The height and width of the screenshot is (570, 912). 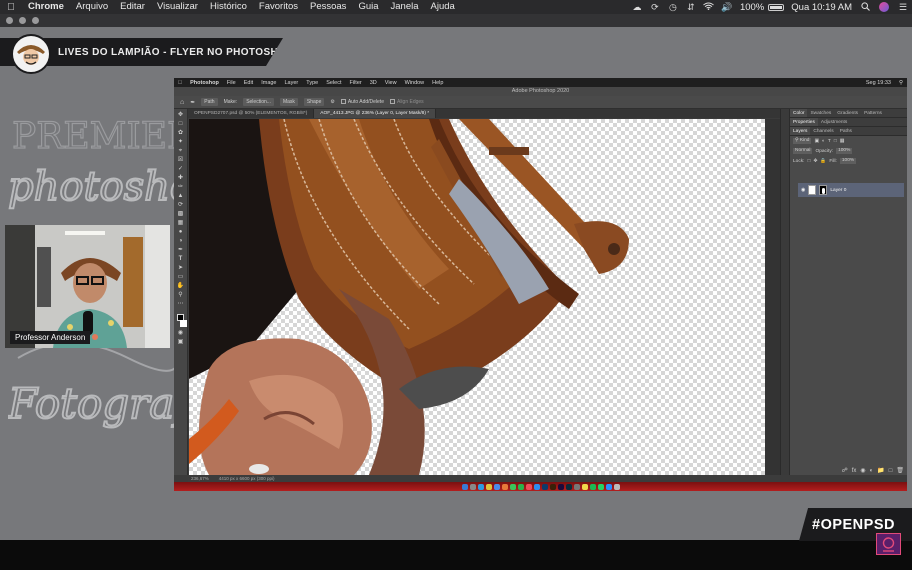 I want to click on inner-menu-image: Image, so click(x=268, y=83).